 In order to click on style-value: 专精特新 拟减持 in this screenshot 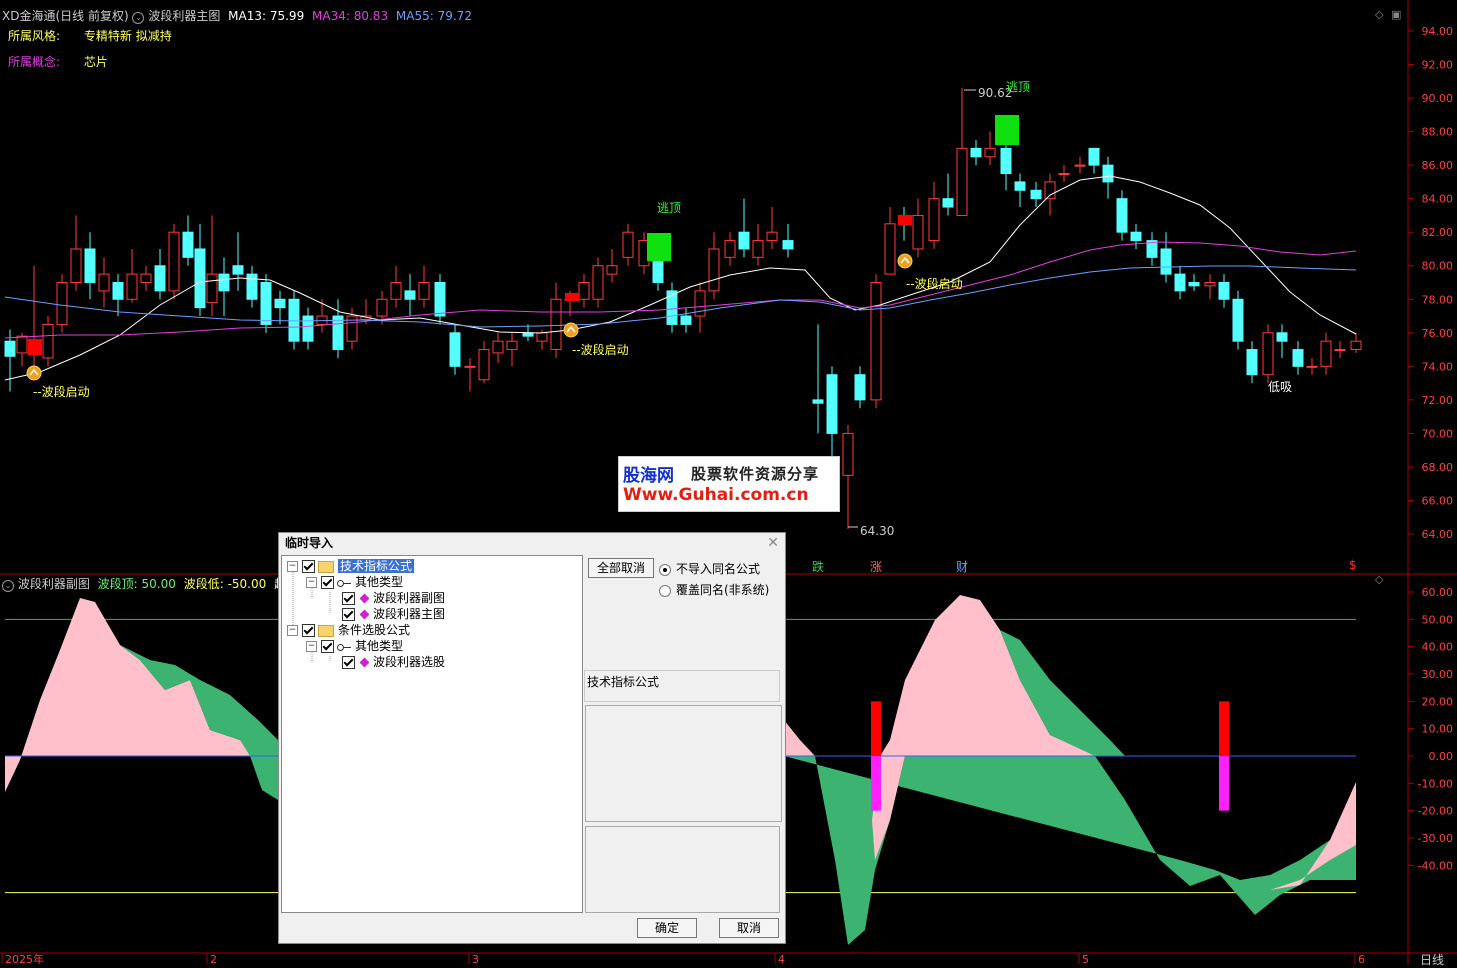, I will do `click(127, 36)`.